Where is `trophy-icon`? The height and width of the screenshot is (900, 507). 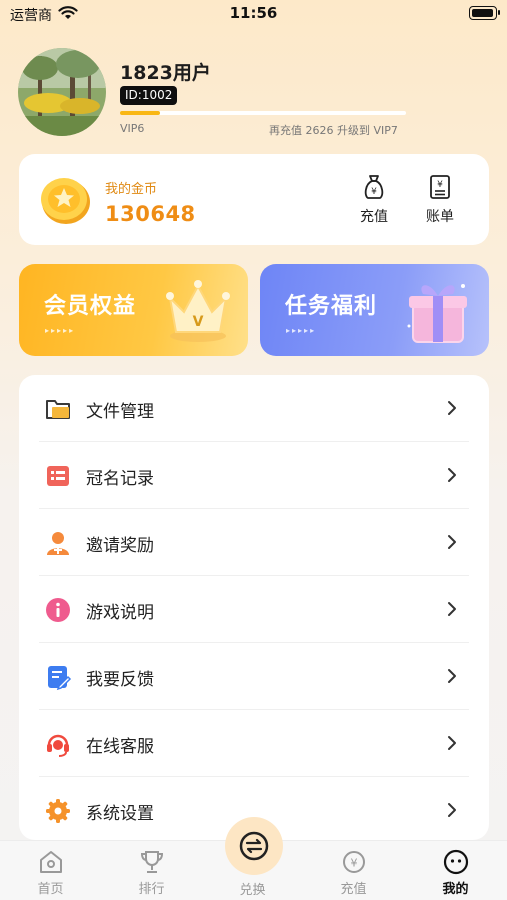
trophy-icon is located at coordinates (151, 862).